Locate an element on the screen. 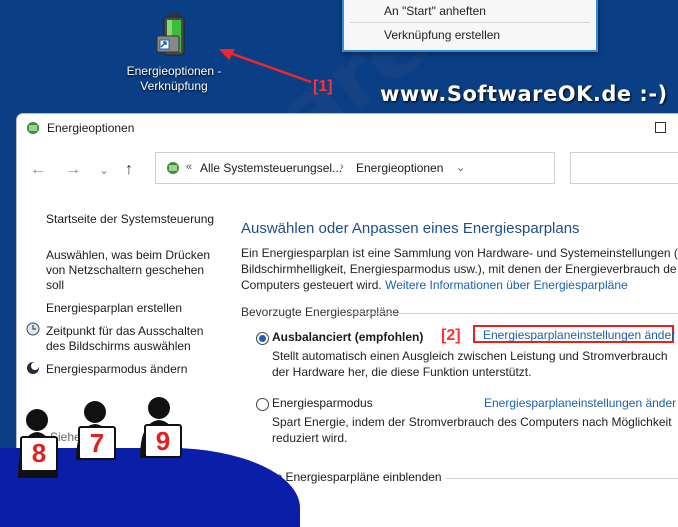 Image resolution: width=678 pixels, height=527 pixels. recent-dropdown-icon: ⌄ is located at coordinates (104, 170).